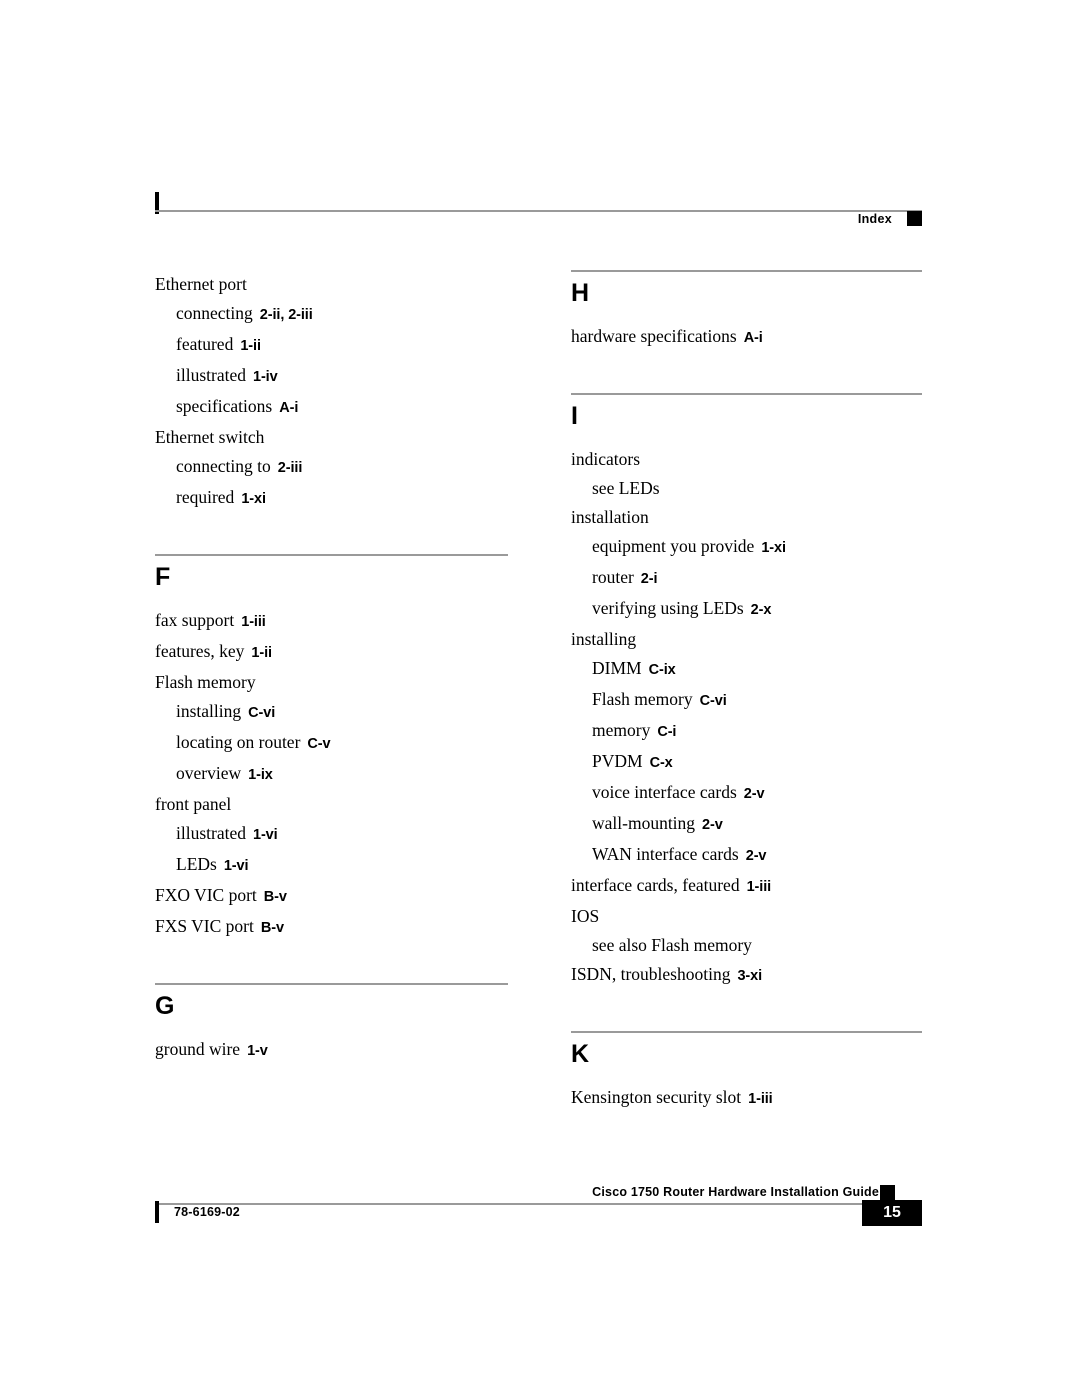  I want to click on index-subentry: locating on router C-v, so click(331, 743).